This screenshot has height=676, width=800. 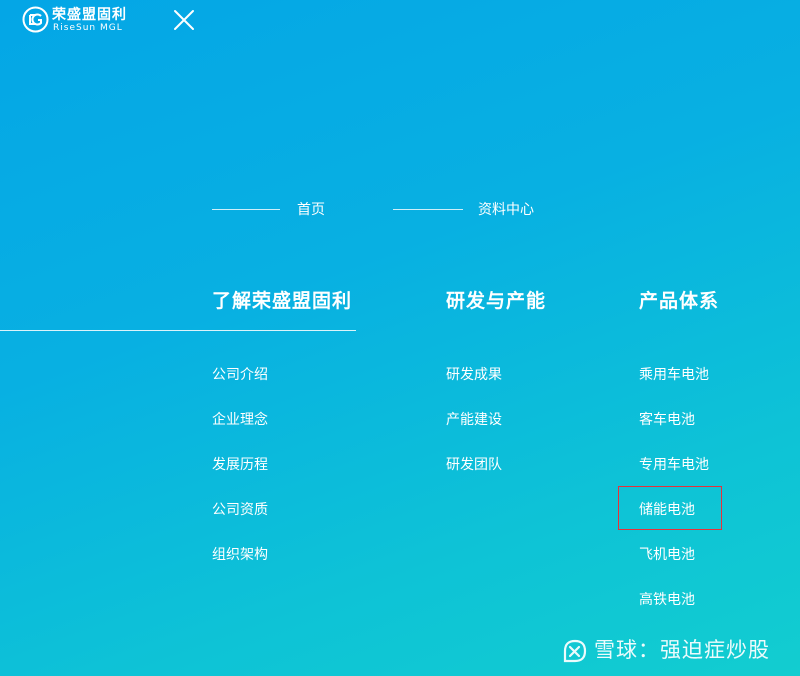 What do you see at coordinates (674, 465) in the screenshot?
I see `menu-item-special-vehicle-battery: 专用车电池` at bounding box center [674, 465].